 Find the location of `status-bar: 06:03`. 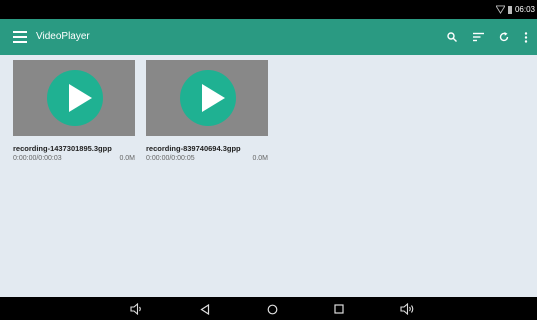

status-bar: 06:03 is located at coordinates (268, 9).